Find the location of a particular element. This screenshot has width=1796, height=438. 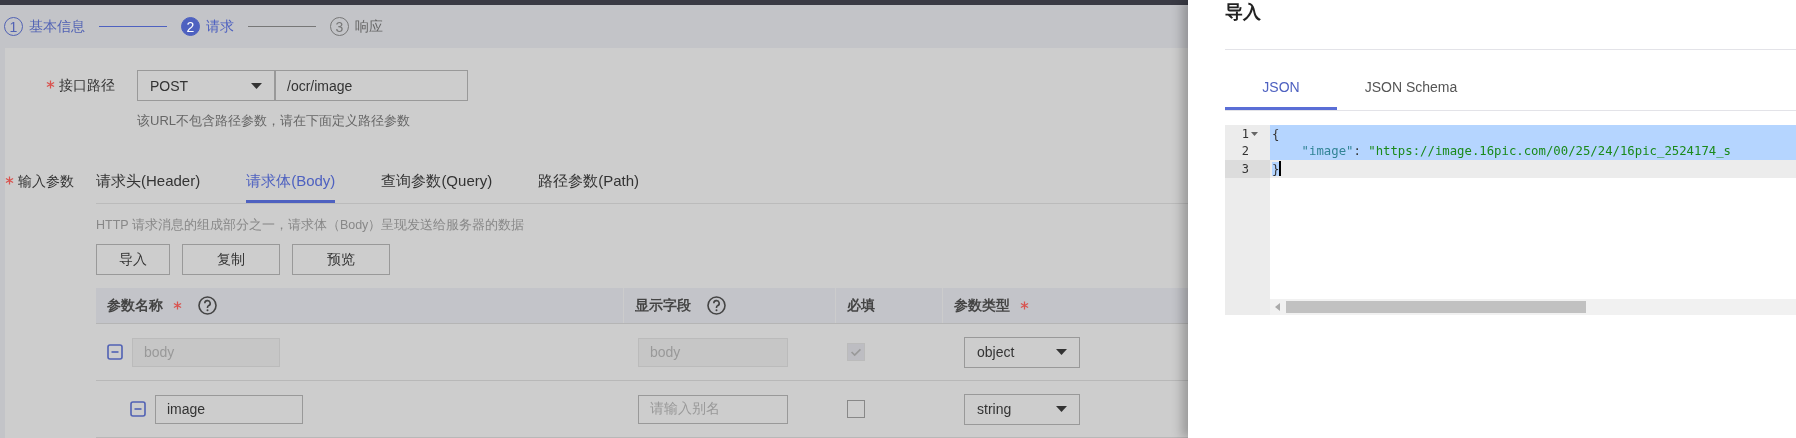

tab: 请求体(Body) is located at coordinates (291, 184).